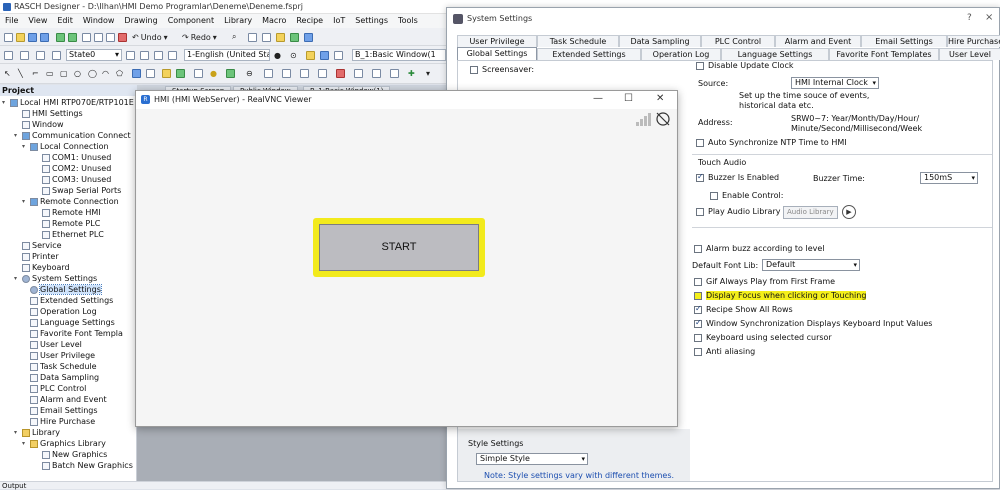  I want to click on screensaver-checkbox, so click(474, 69).